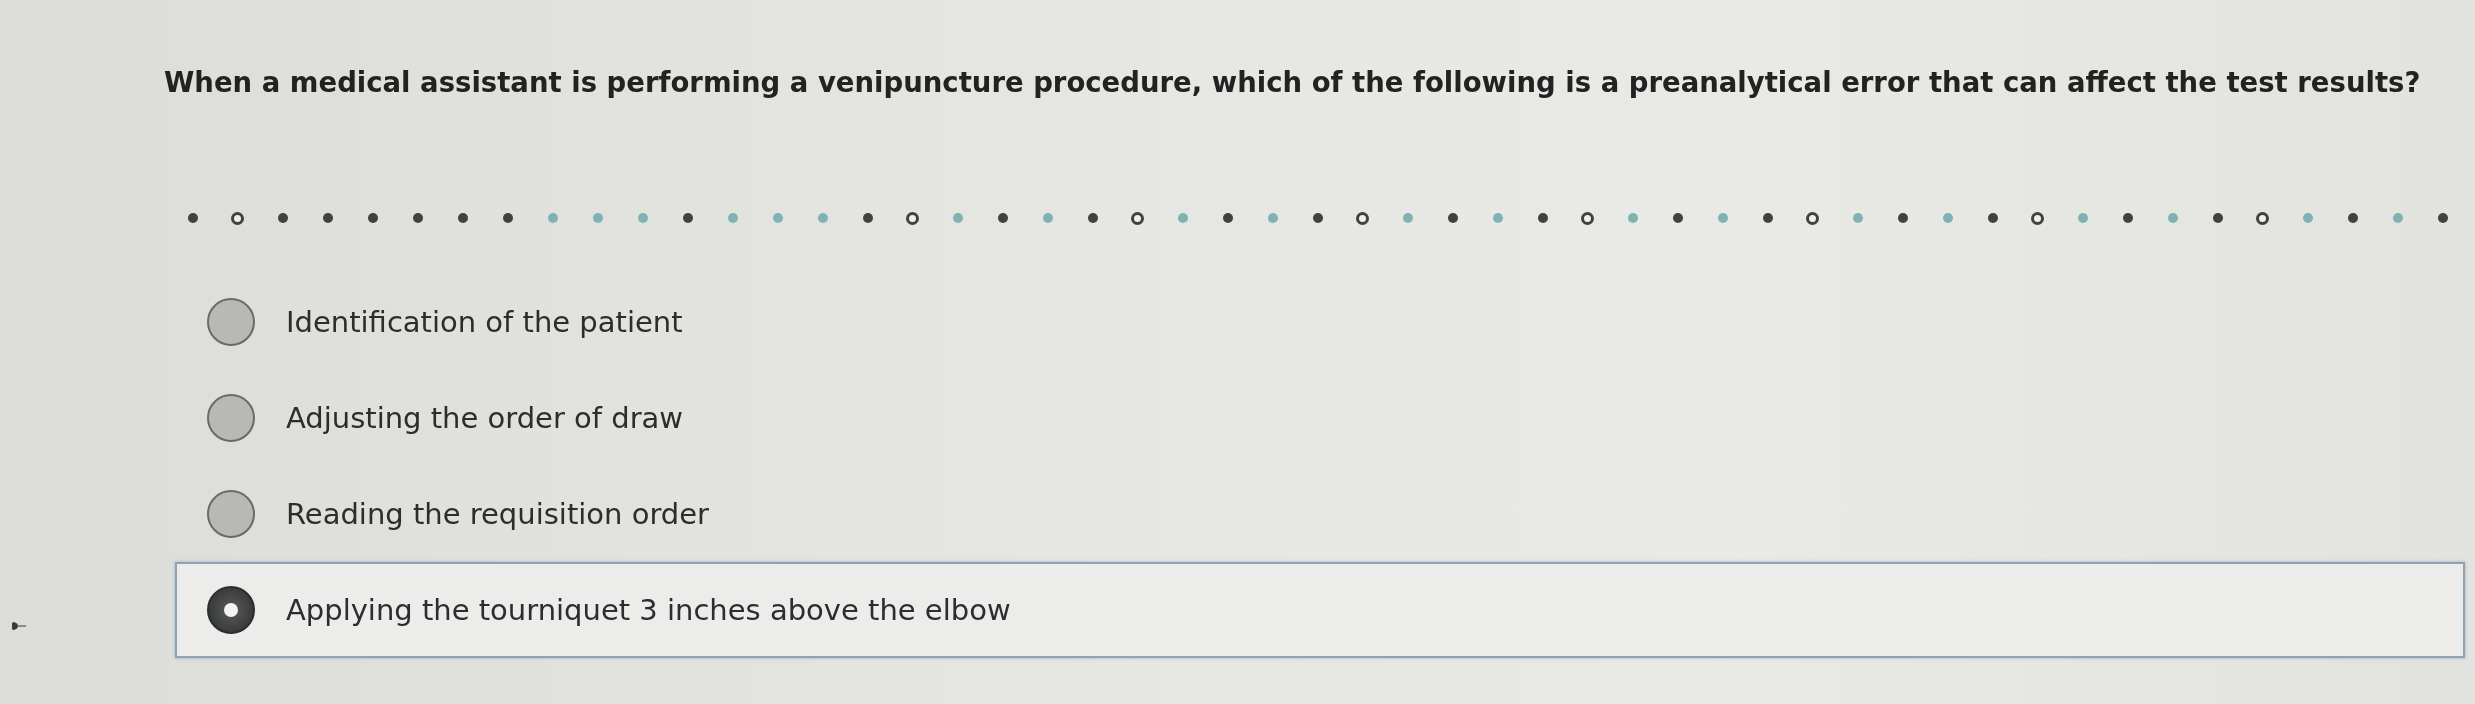 The image size is (2475, 704). I want to click on mark-icon, so click(19, 626).